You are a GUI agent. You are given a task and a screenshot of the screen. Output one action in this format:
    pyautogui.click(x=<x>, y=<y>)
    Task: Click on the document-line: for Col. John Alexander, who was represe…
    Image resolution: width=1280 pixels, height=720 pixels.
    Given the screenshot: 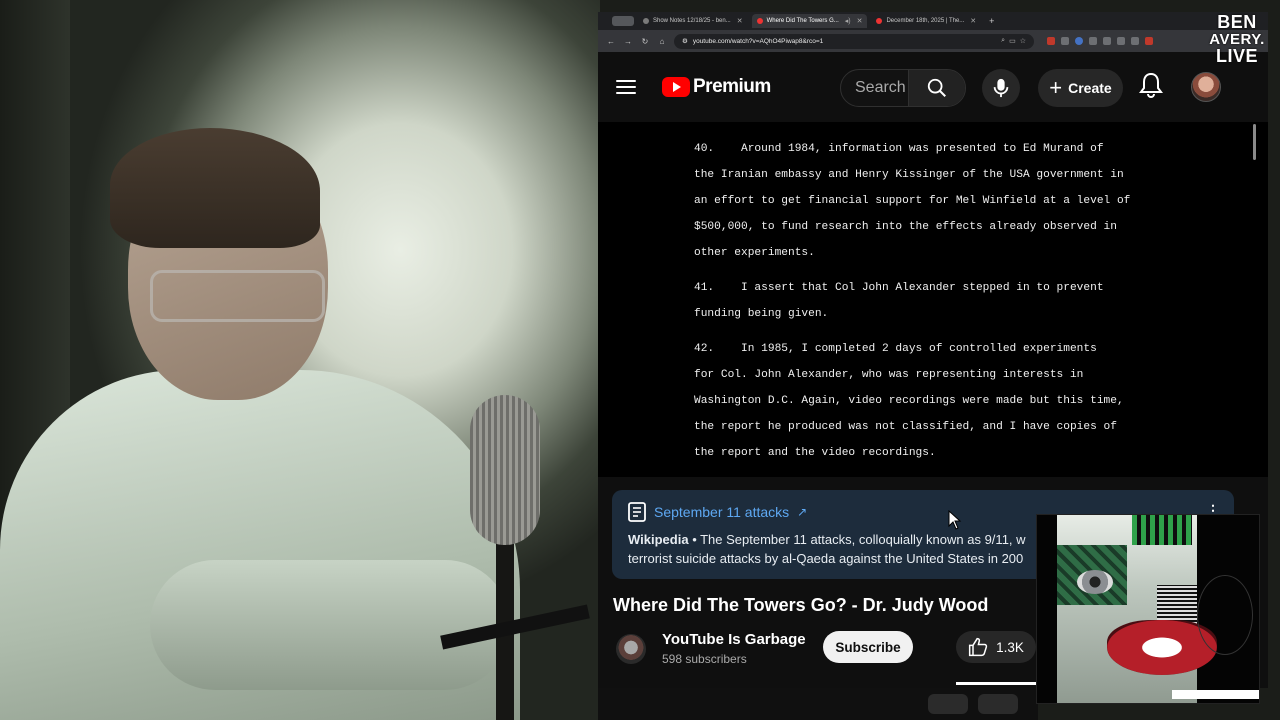 What is the action you would take?
    pyautogui.click(x=889, y=375)
    